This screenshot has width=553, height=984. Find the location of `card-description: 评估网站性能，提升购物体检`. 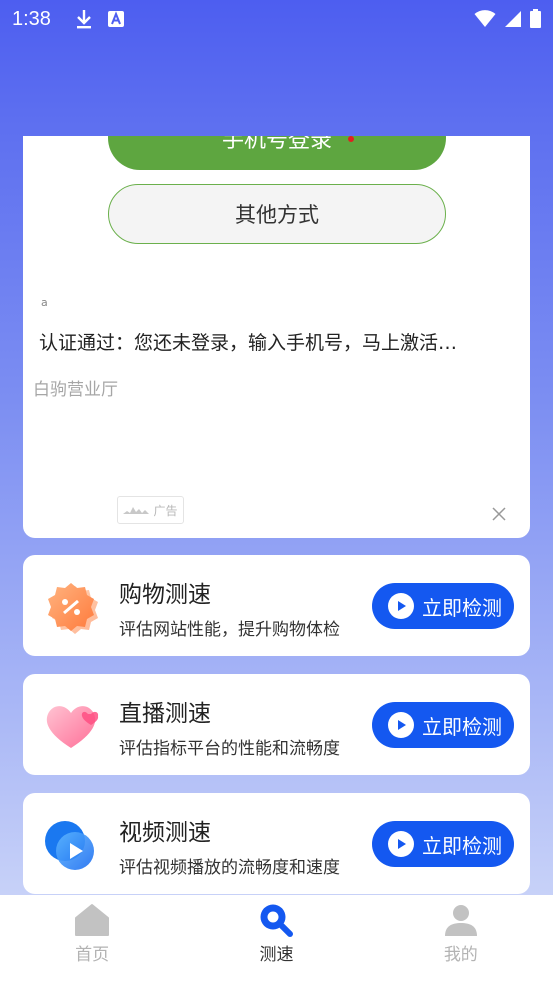

card-description: 评估网站性能，提升购物体检 is located at coordinates (229, 630).